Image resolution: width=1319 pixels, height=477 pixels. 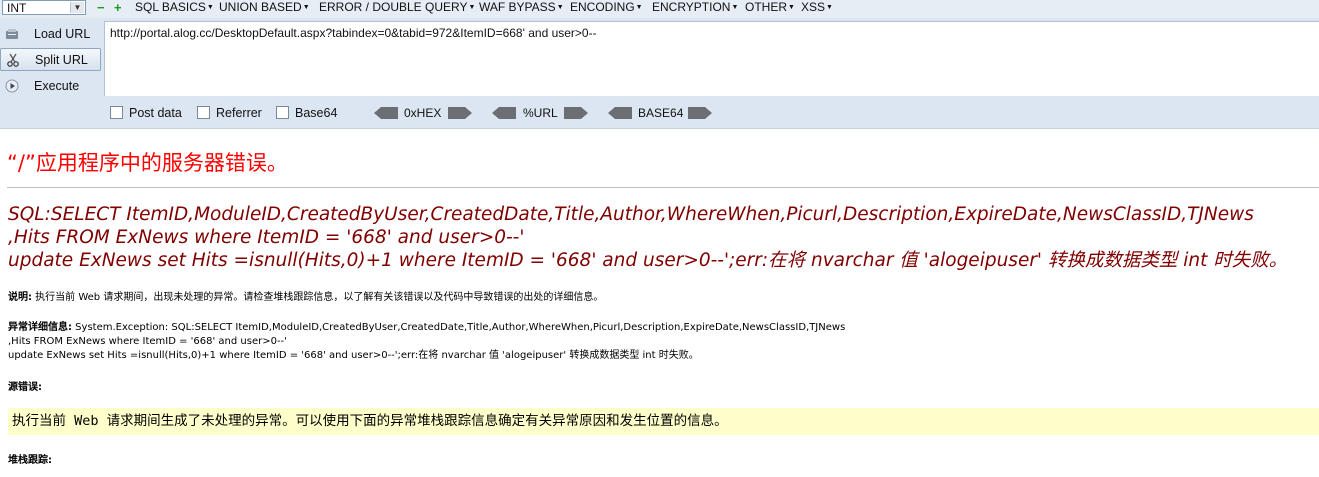 I want to click on post-data-label: Post data, so click(x=155, y=113).